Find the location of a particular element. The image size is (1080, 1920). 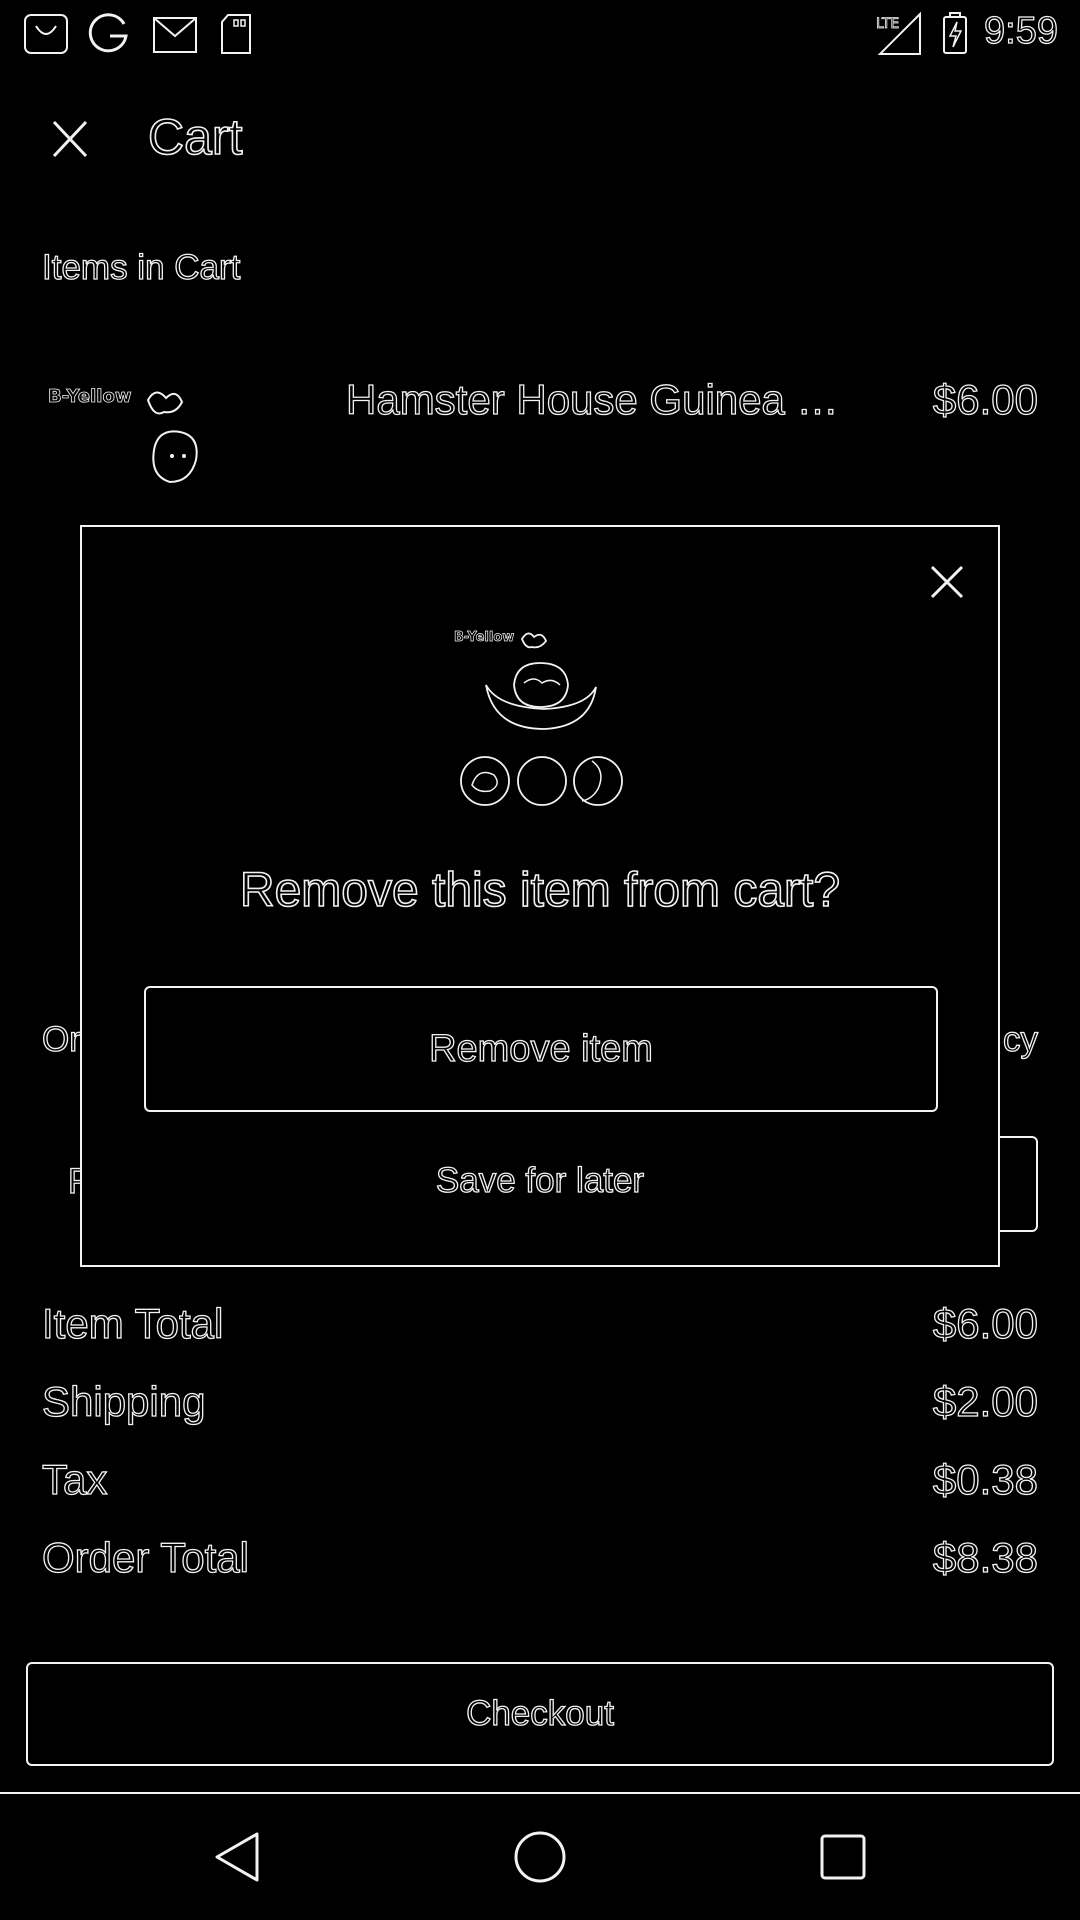

background-row-value: cy is located at coordinates (1020, 1039).